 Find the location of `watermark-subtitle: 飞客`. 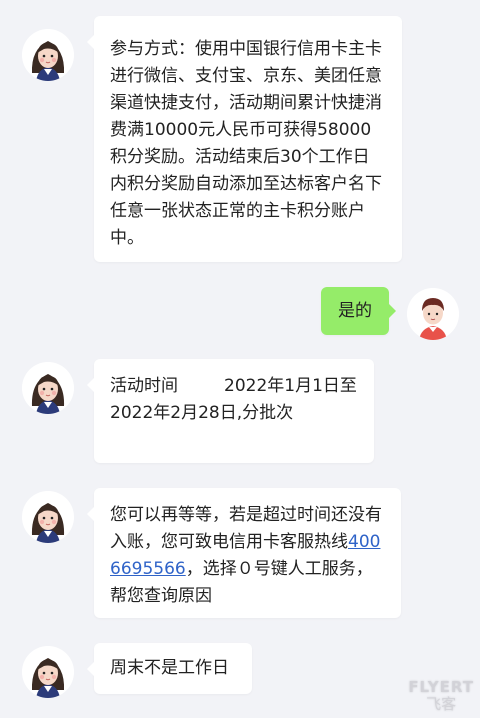

watermark-subtitle: 飞客 is located at coordinates (441, 704).